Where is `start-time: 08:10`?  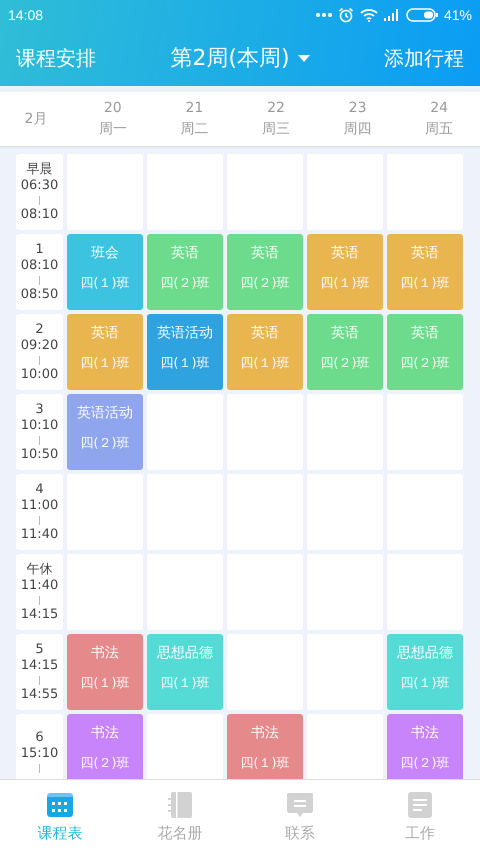 start-time: 08:10 is located at coordinates (39, 266).